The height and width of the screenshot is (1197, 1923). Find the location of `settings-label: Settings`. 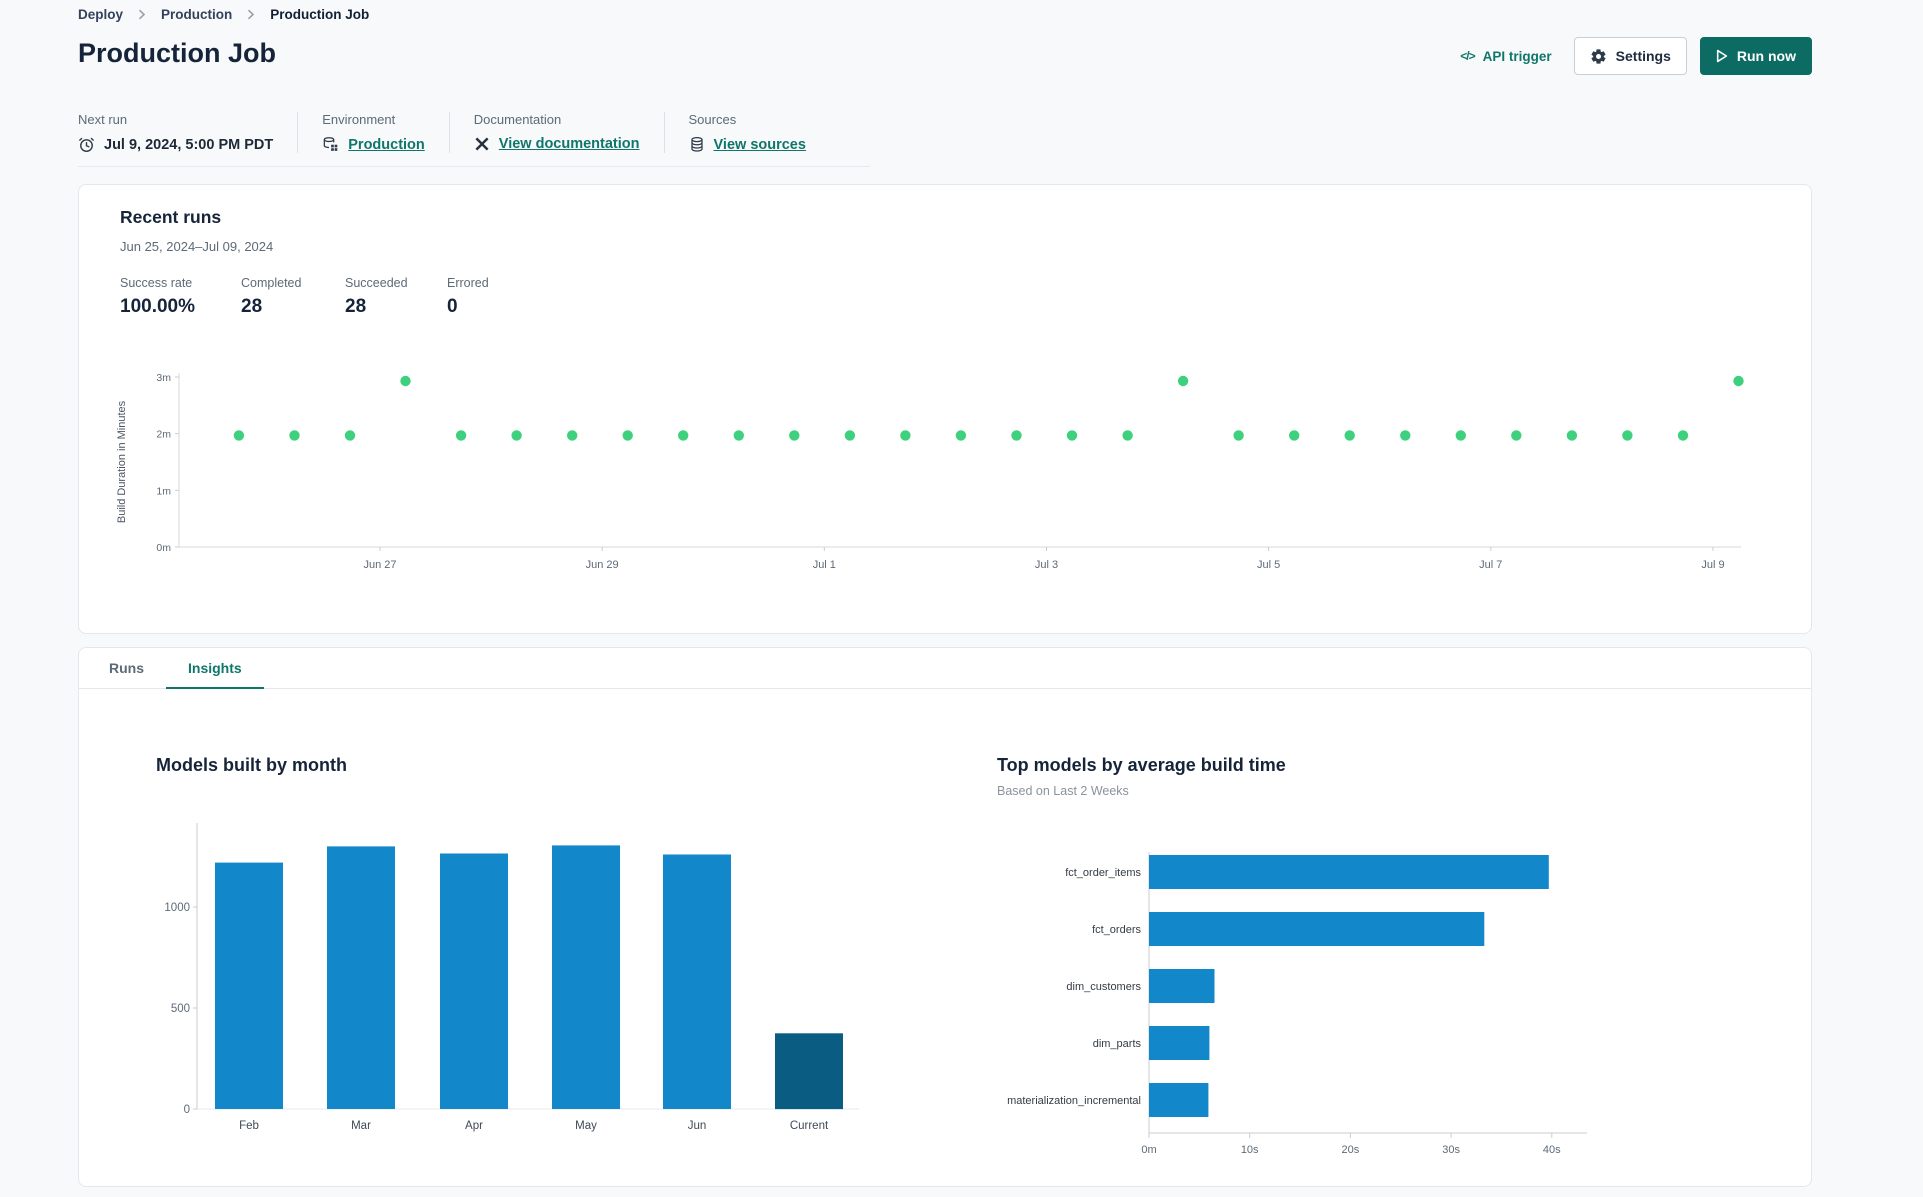

settings-label: Settings is located at coordinates (1643, 56).